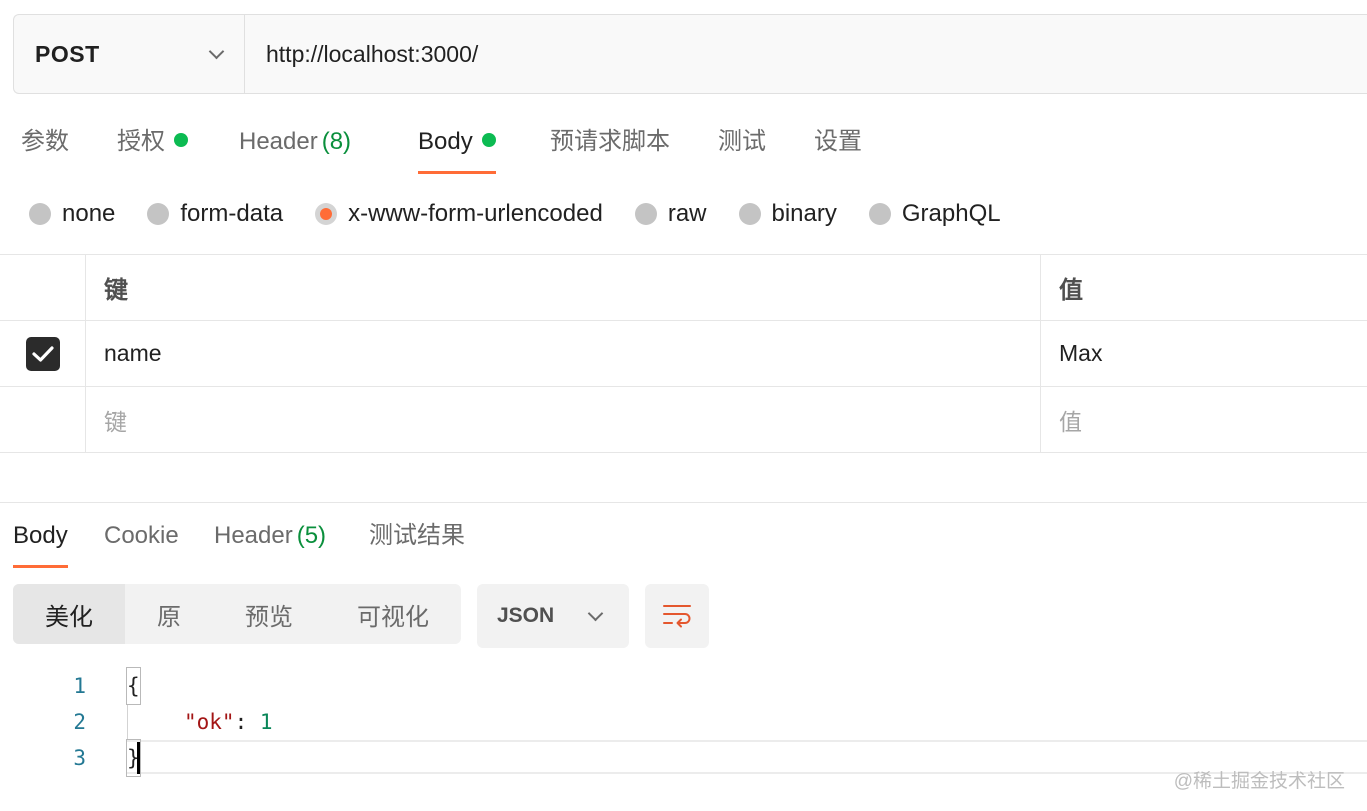  Describe the element at coordinates (336, 141) in the screenshot. I see `tab-headers-count: (8)` at that location.